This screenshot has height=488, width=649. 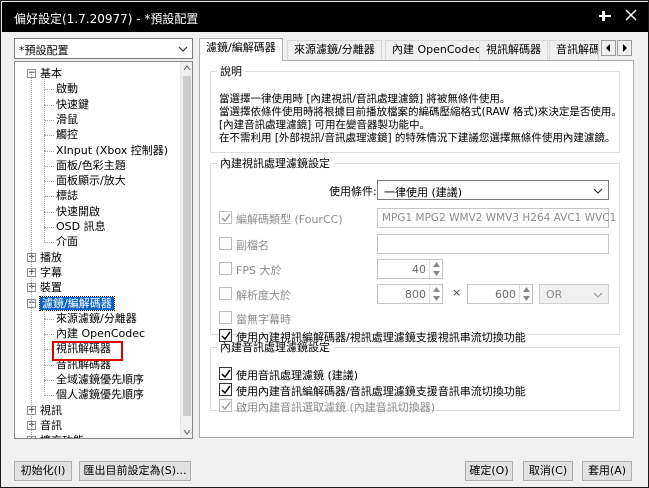 I want to click on fourcc-checkbox, so click(x=225, y=217).